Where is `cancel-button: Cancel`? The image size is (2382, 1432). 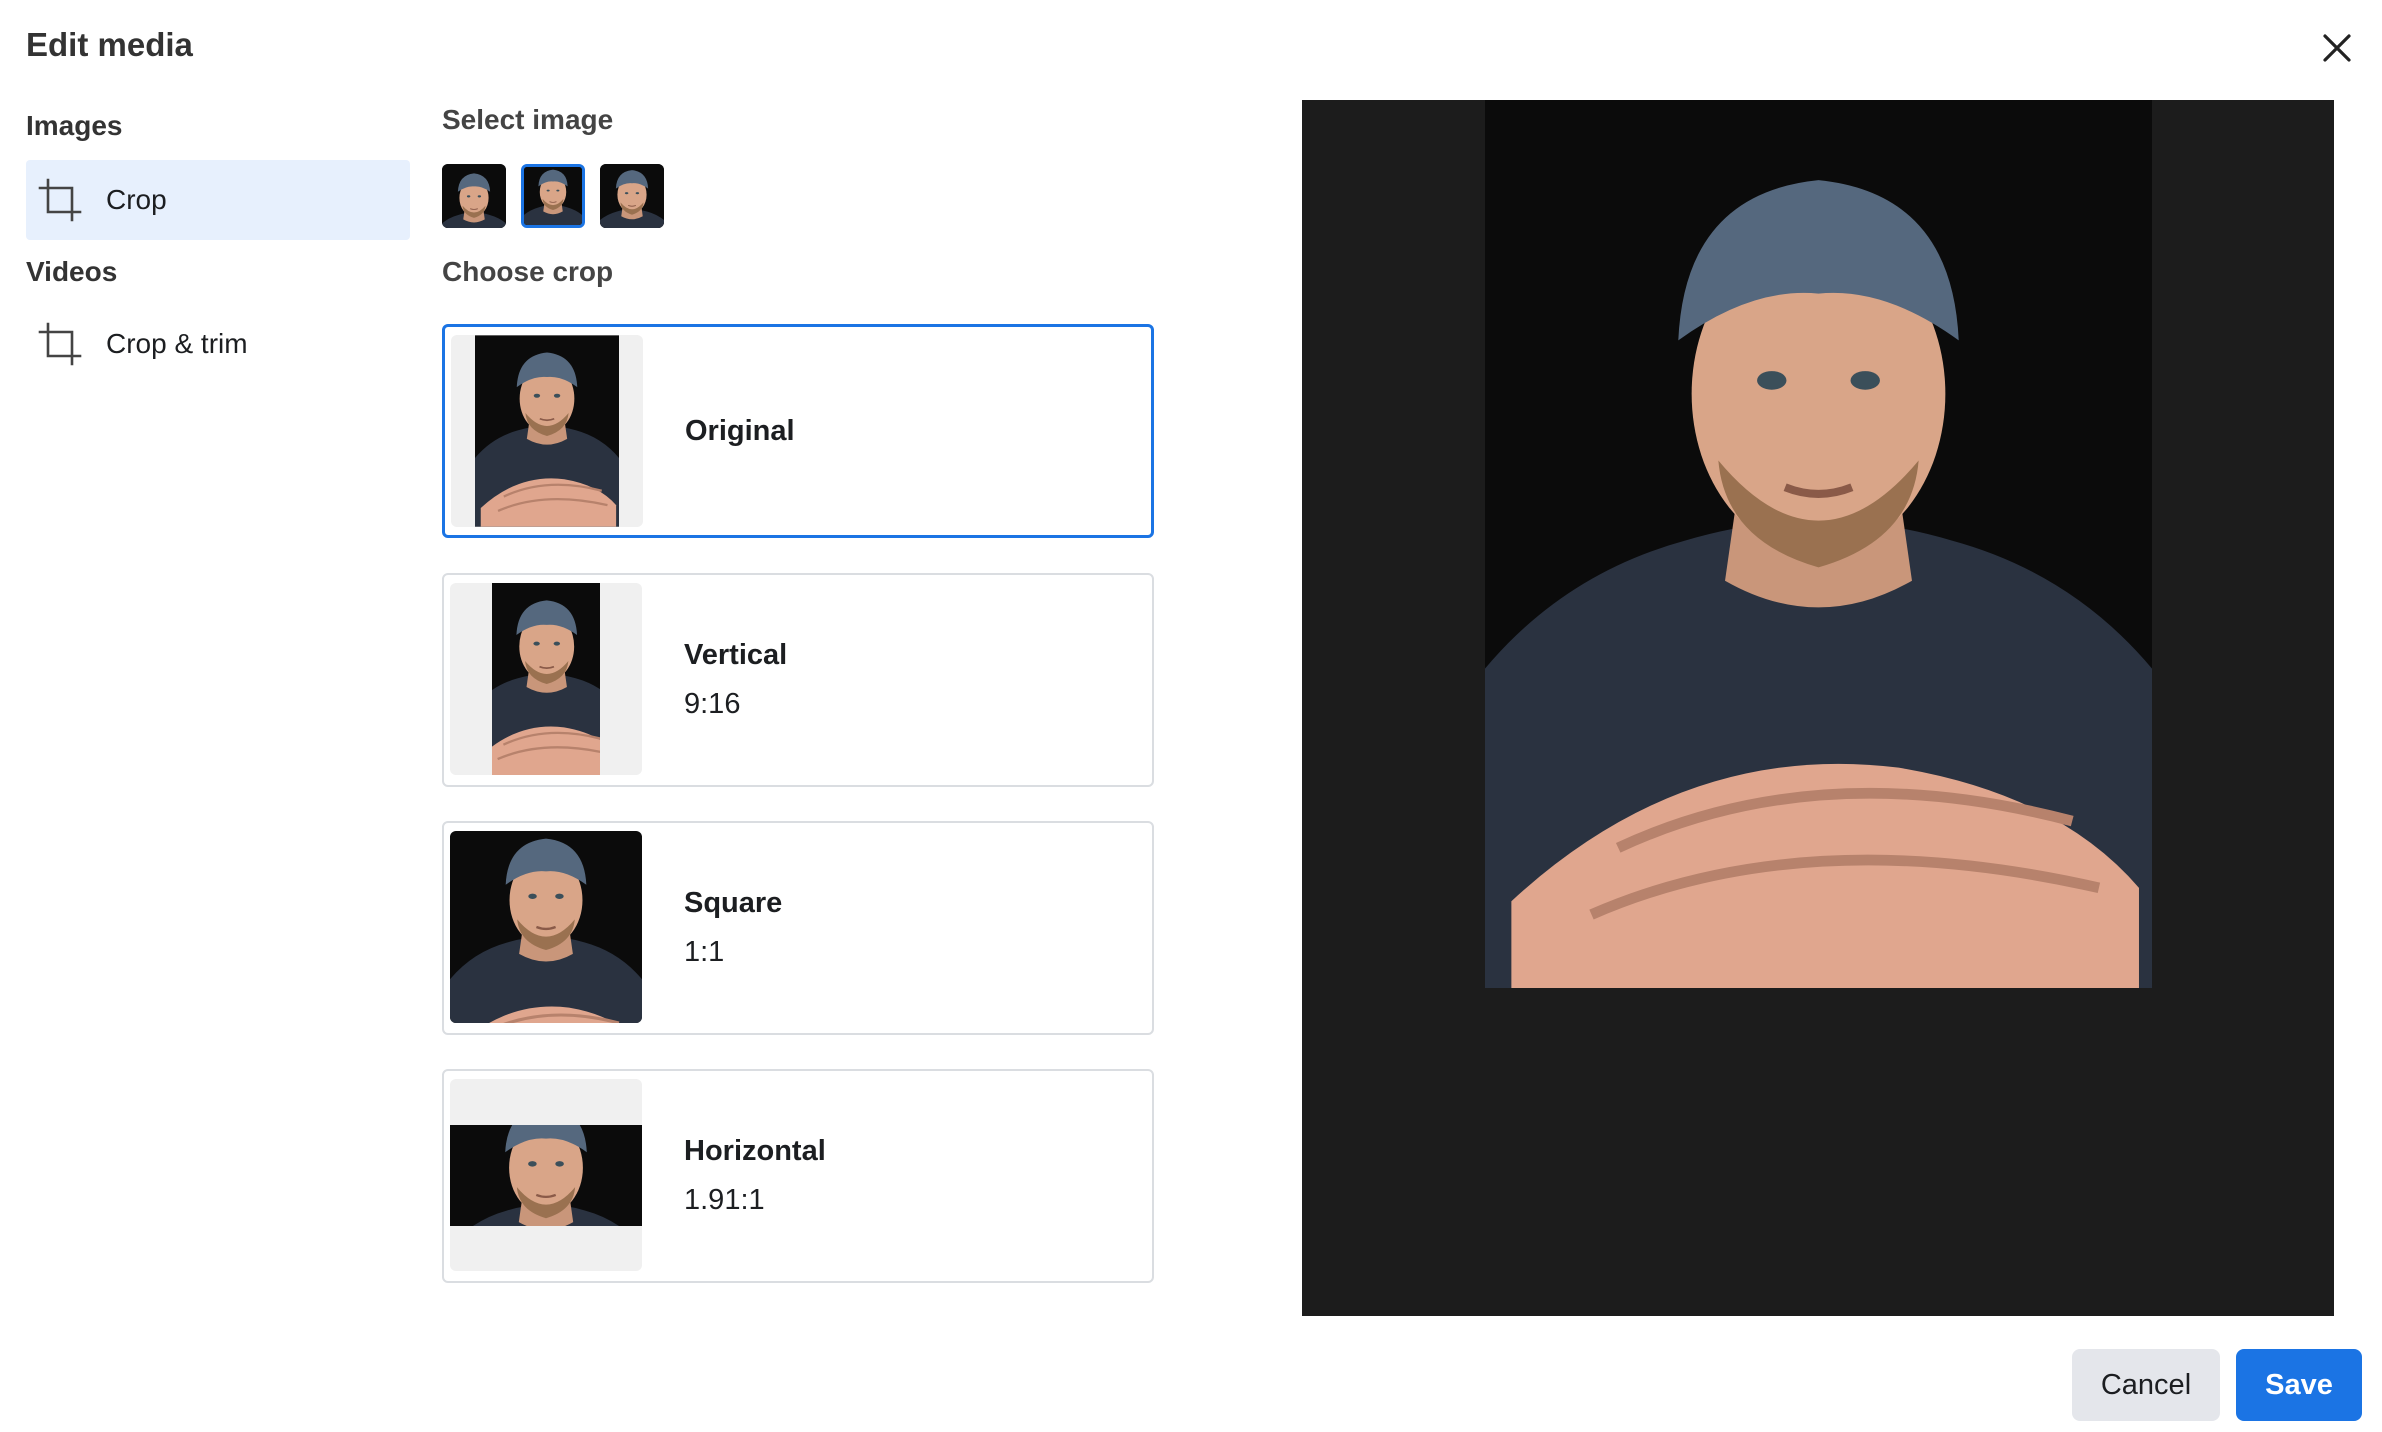 cancel-button: Cancel is located at coordinates (2146, 1385).